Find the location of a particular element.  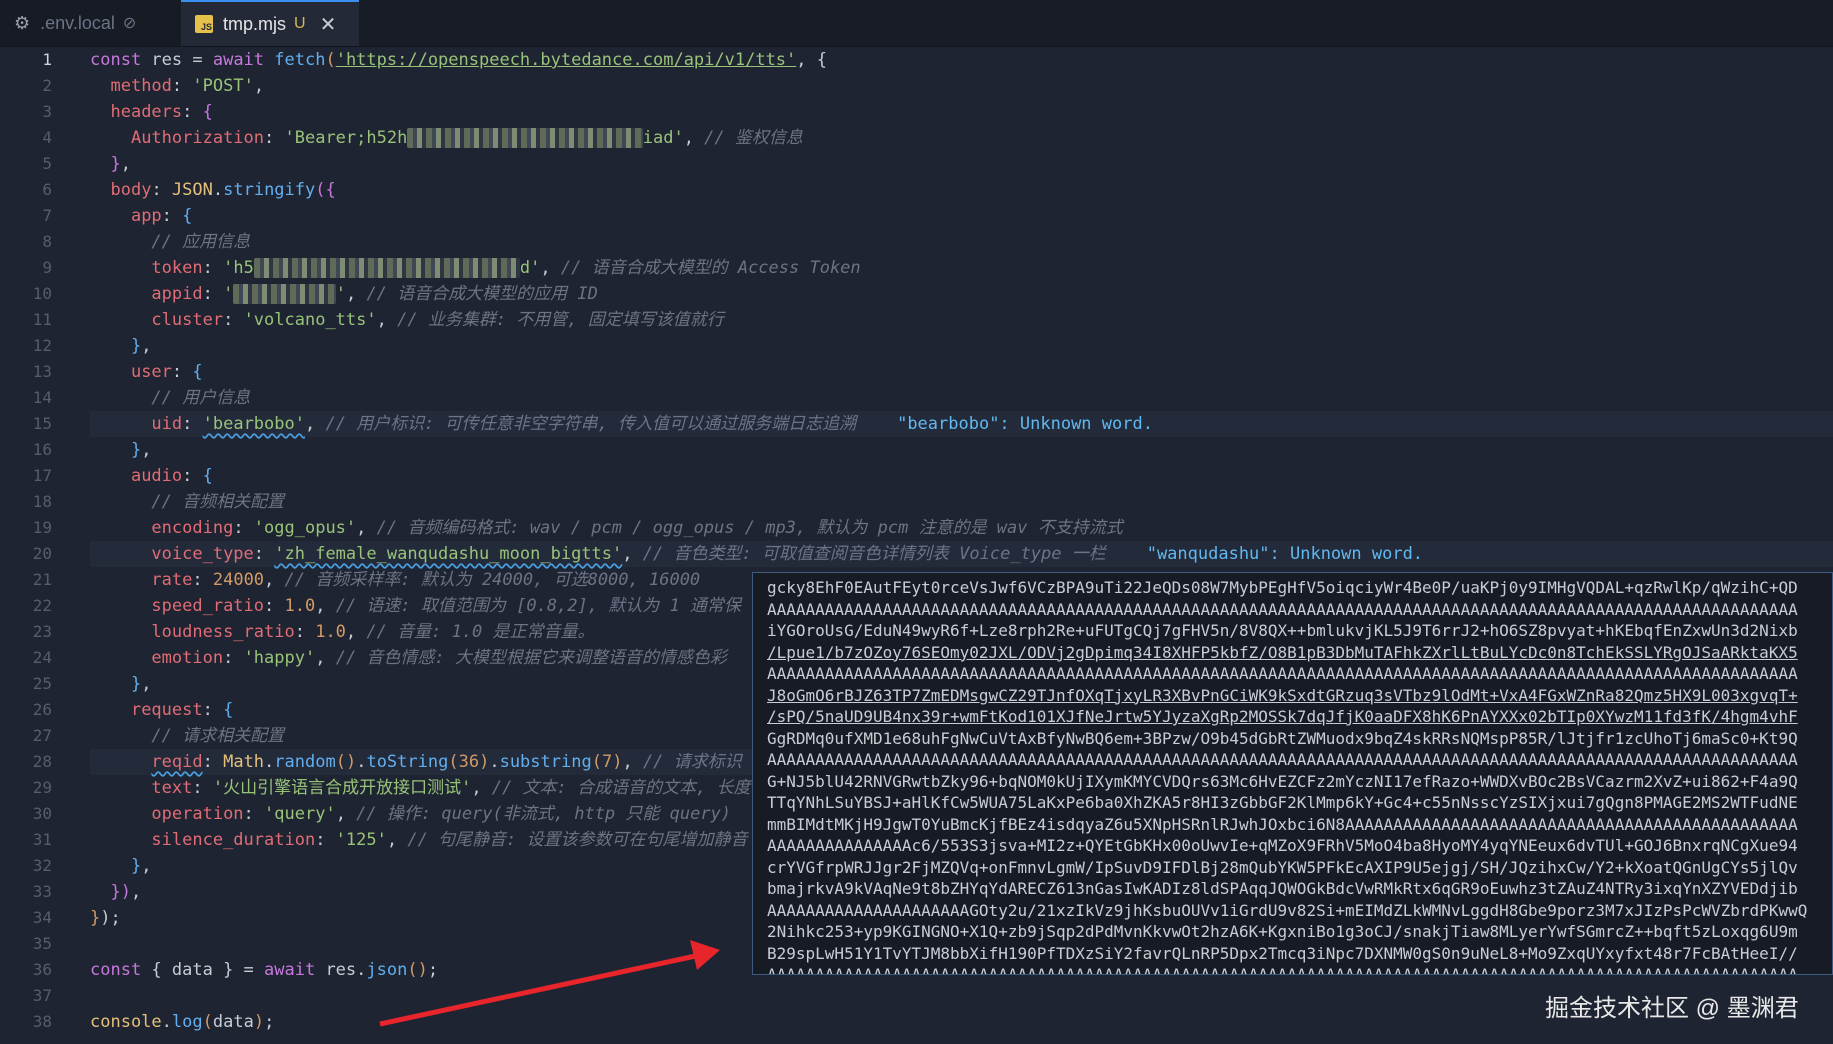

code-line-14: // 用户信息 is located at coordinates (961, 398).